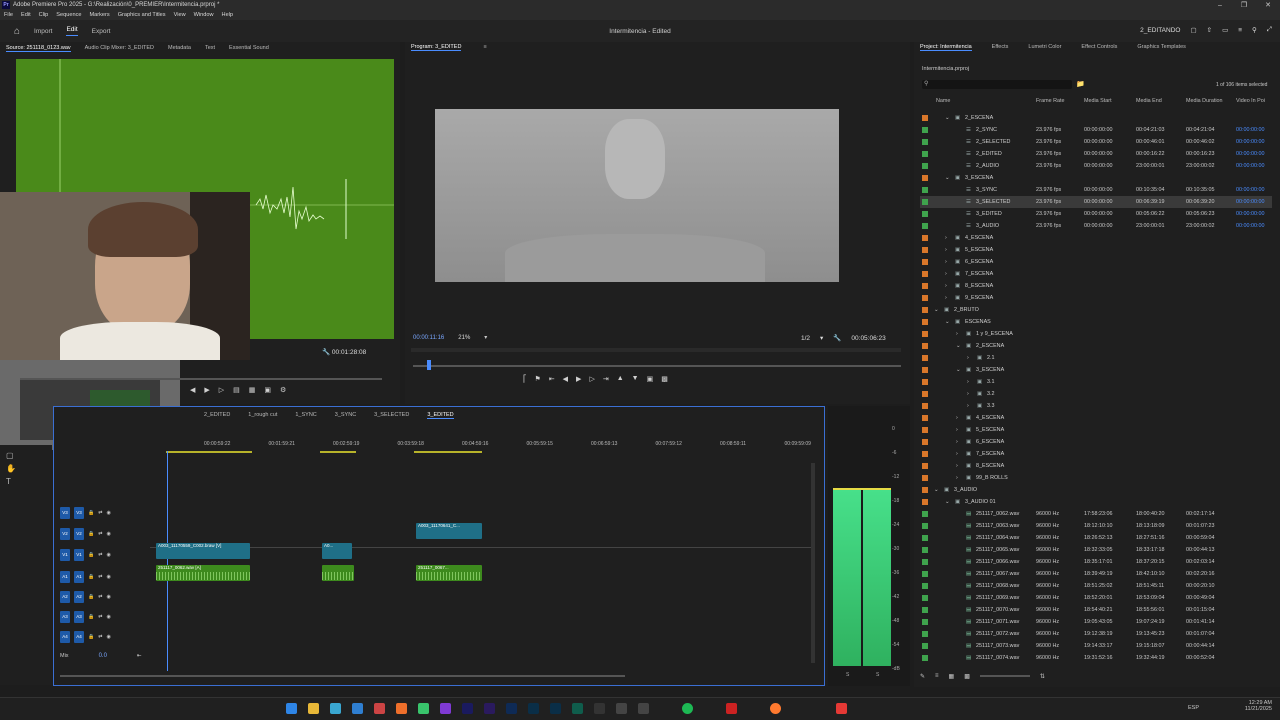 The width and height of the screenshot is (1280, 720). I want to click on notion-icon, so click(621, 708).